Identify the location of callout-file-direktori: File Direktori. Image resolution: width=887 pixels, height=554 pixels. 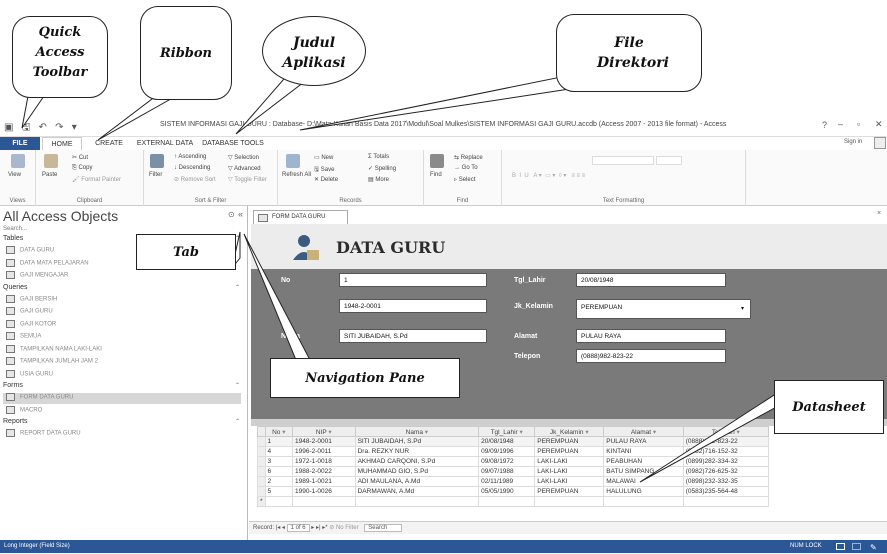
(629, 53).